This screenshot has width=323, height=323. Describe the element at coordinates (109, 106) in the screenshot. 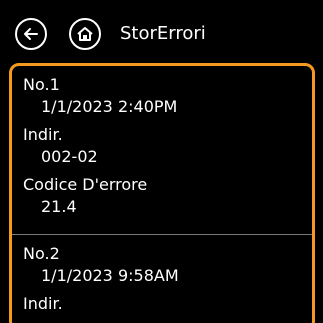

I see `entry-datetime: 1/1/2023 2:40PM` at that location.